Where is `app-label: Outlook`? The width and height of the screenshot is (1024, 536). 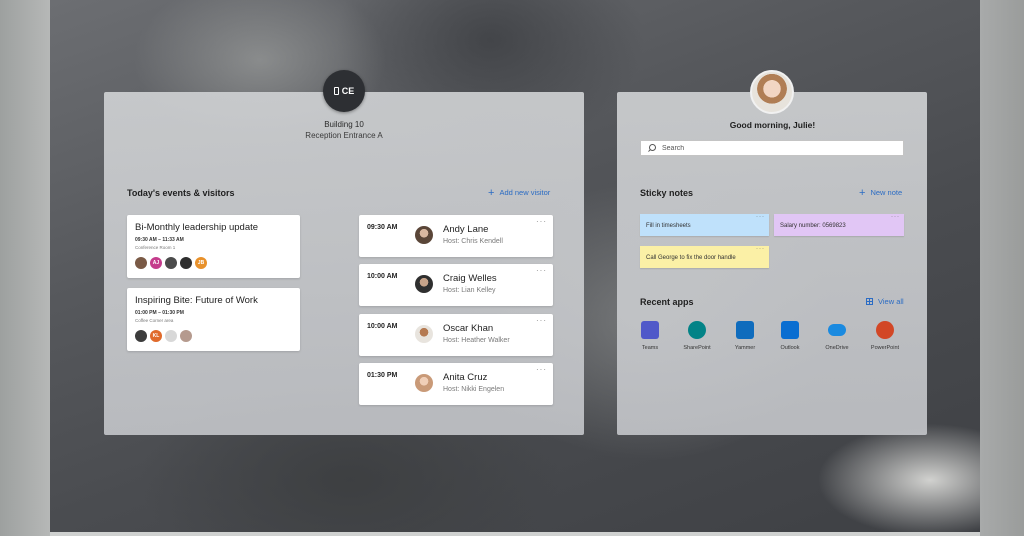
app-label: Outlook is located at coordinates (790, 348).